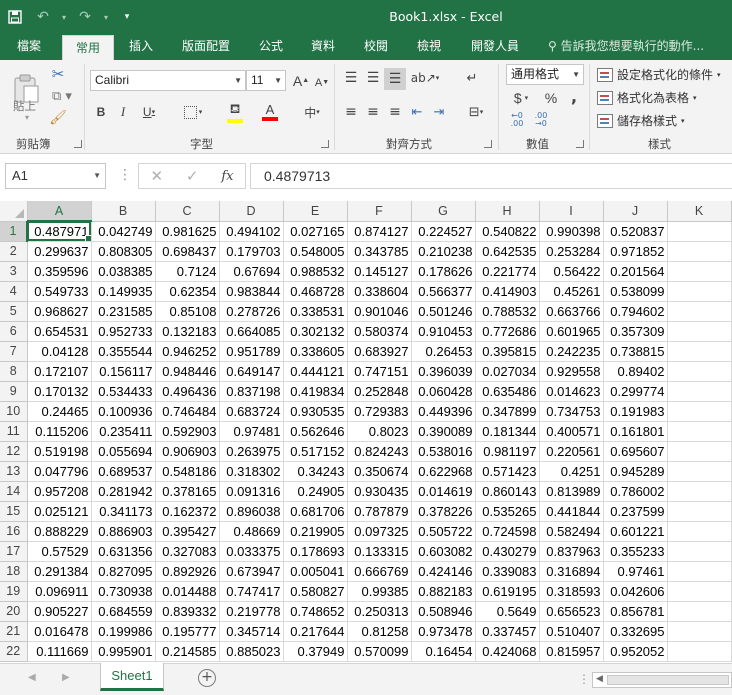 Image resolution: width=732 pixels, height=695 pixels. Describe the element at coordinates (206, 47) in the screenshot. I see `tab-page-layout: 版面配置` at that location.